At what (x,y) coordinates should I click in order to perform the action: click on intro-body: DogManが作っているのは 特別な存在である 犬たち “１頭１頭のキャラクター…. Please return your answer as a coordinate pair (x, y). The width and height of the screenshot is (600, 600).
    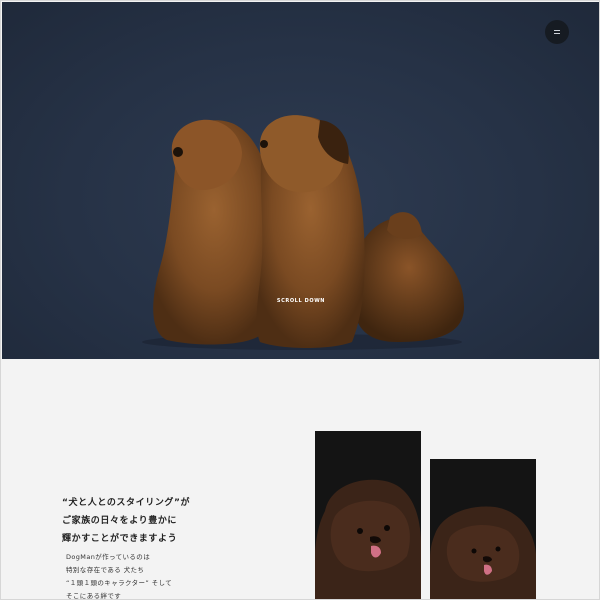
    Looking at the image, I should click on (166, 575).